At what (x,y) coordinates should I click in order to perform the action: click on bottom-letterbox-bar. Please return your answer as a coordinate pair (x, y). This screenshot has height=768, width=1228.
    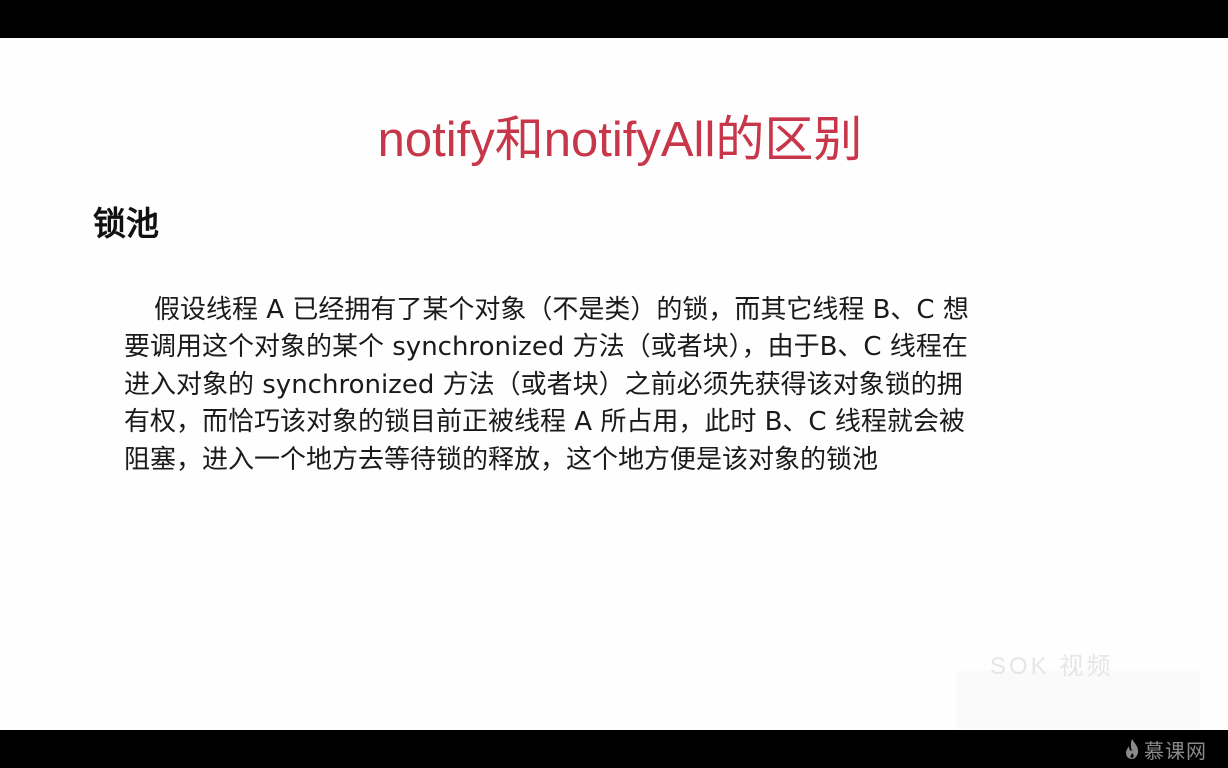
    Looking at the image, I should click on (614, 749).